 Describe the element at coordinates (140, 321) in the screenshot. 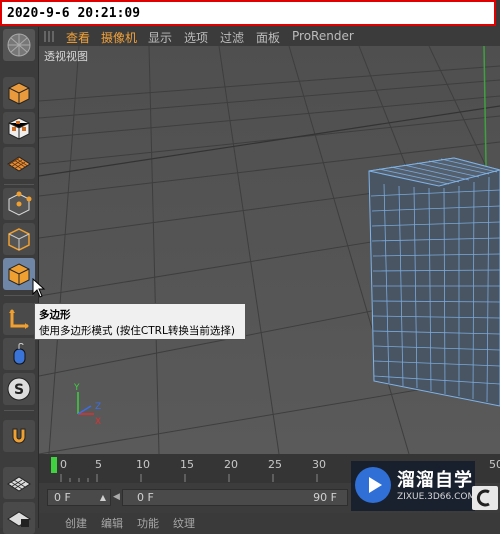

I see `tooltip: 多边形 使用多边形模式 (按住CTRL转换当前选择)` at that location.